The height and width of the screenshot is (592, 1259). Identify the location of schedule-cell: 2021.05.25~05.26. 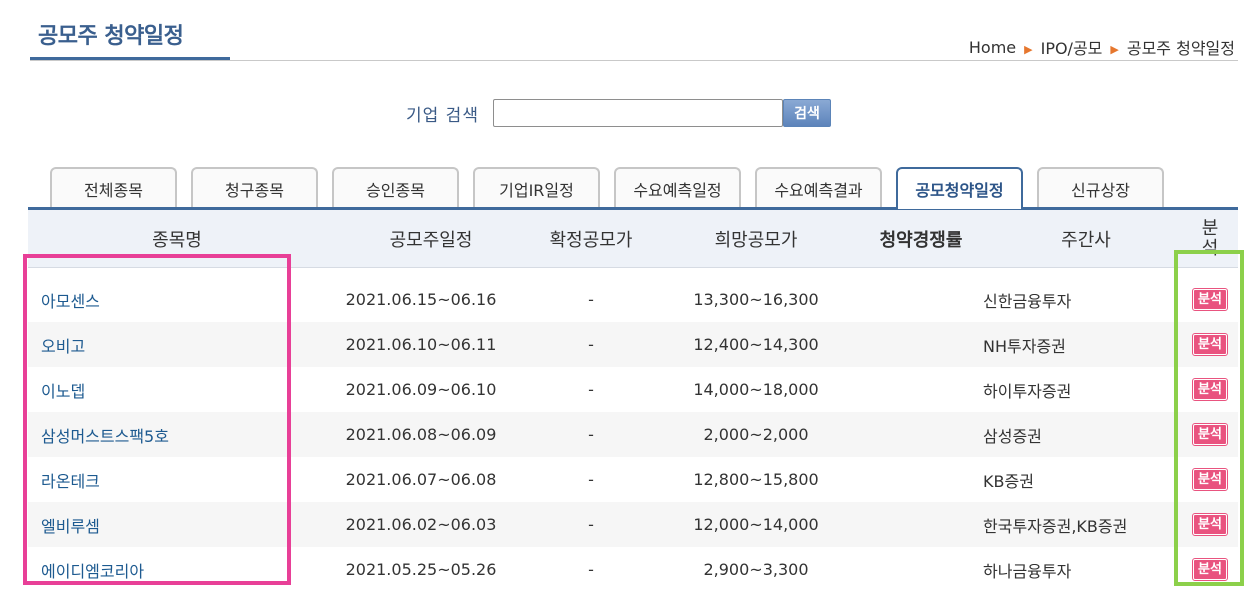
(421, 569).